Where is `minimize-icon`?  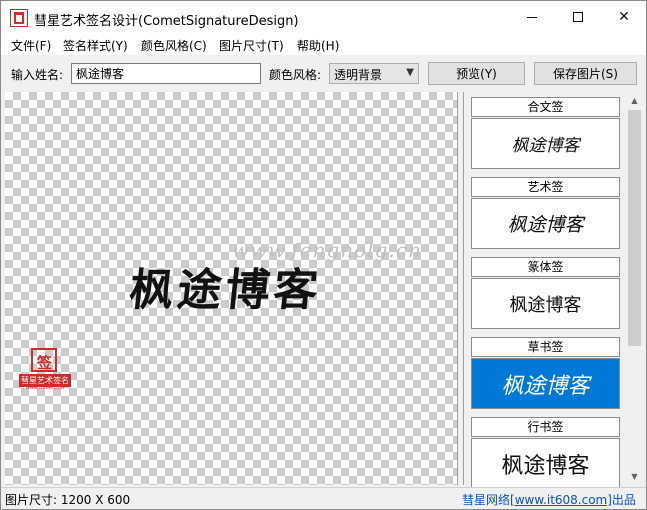
minimize-icon is located at coordinates (532, 17).